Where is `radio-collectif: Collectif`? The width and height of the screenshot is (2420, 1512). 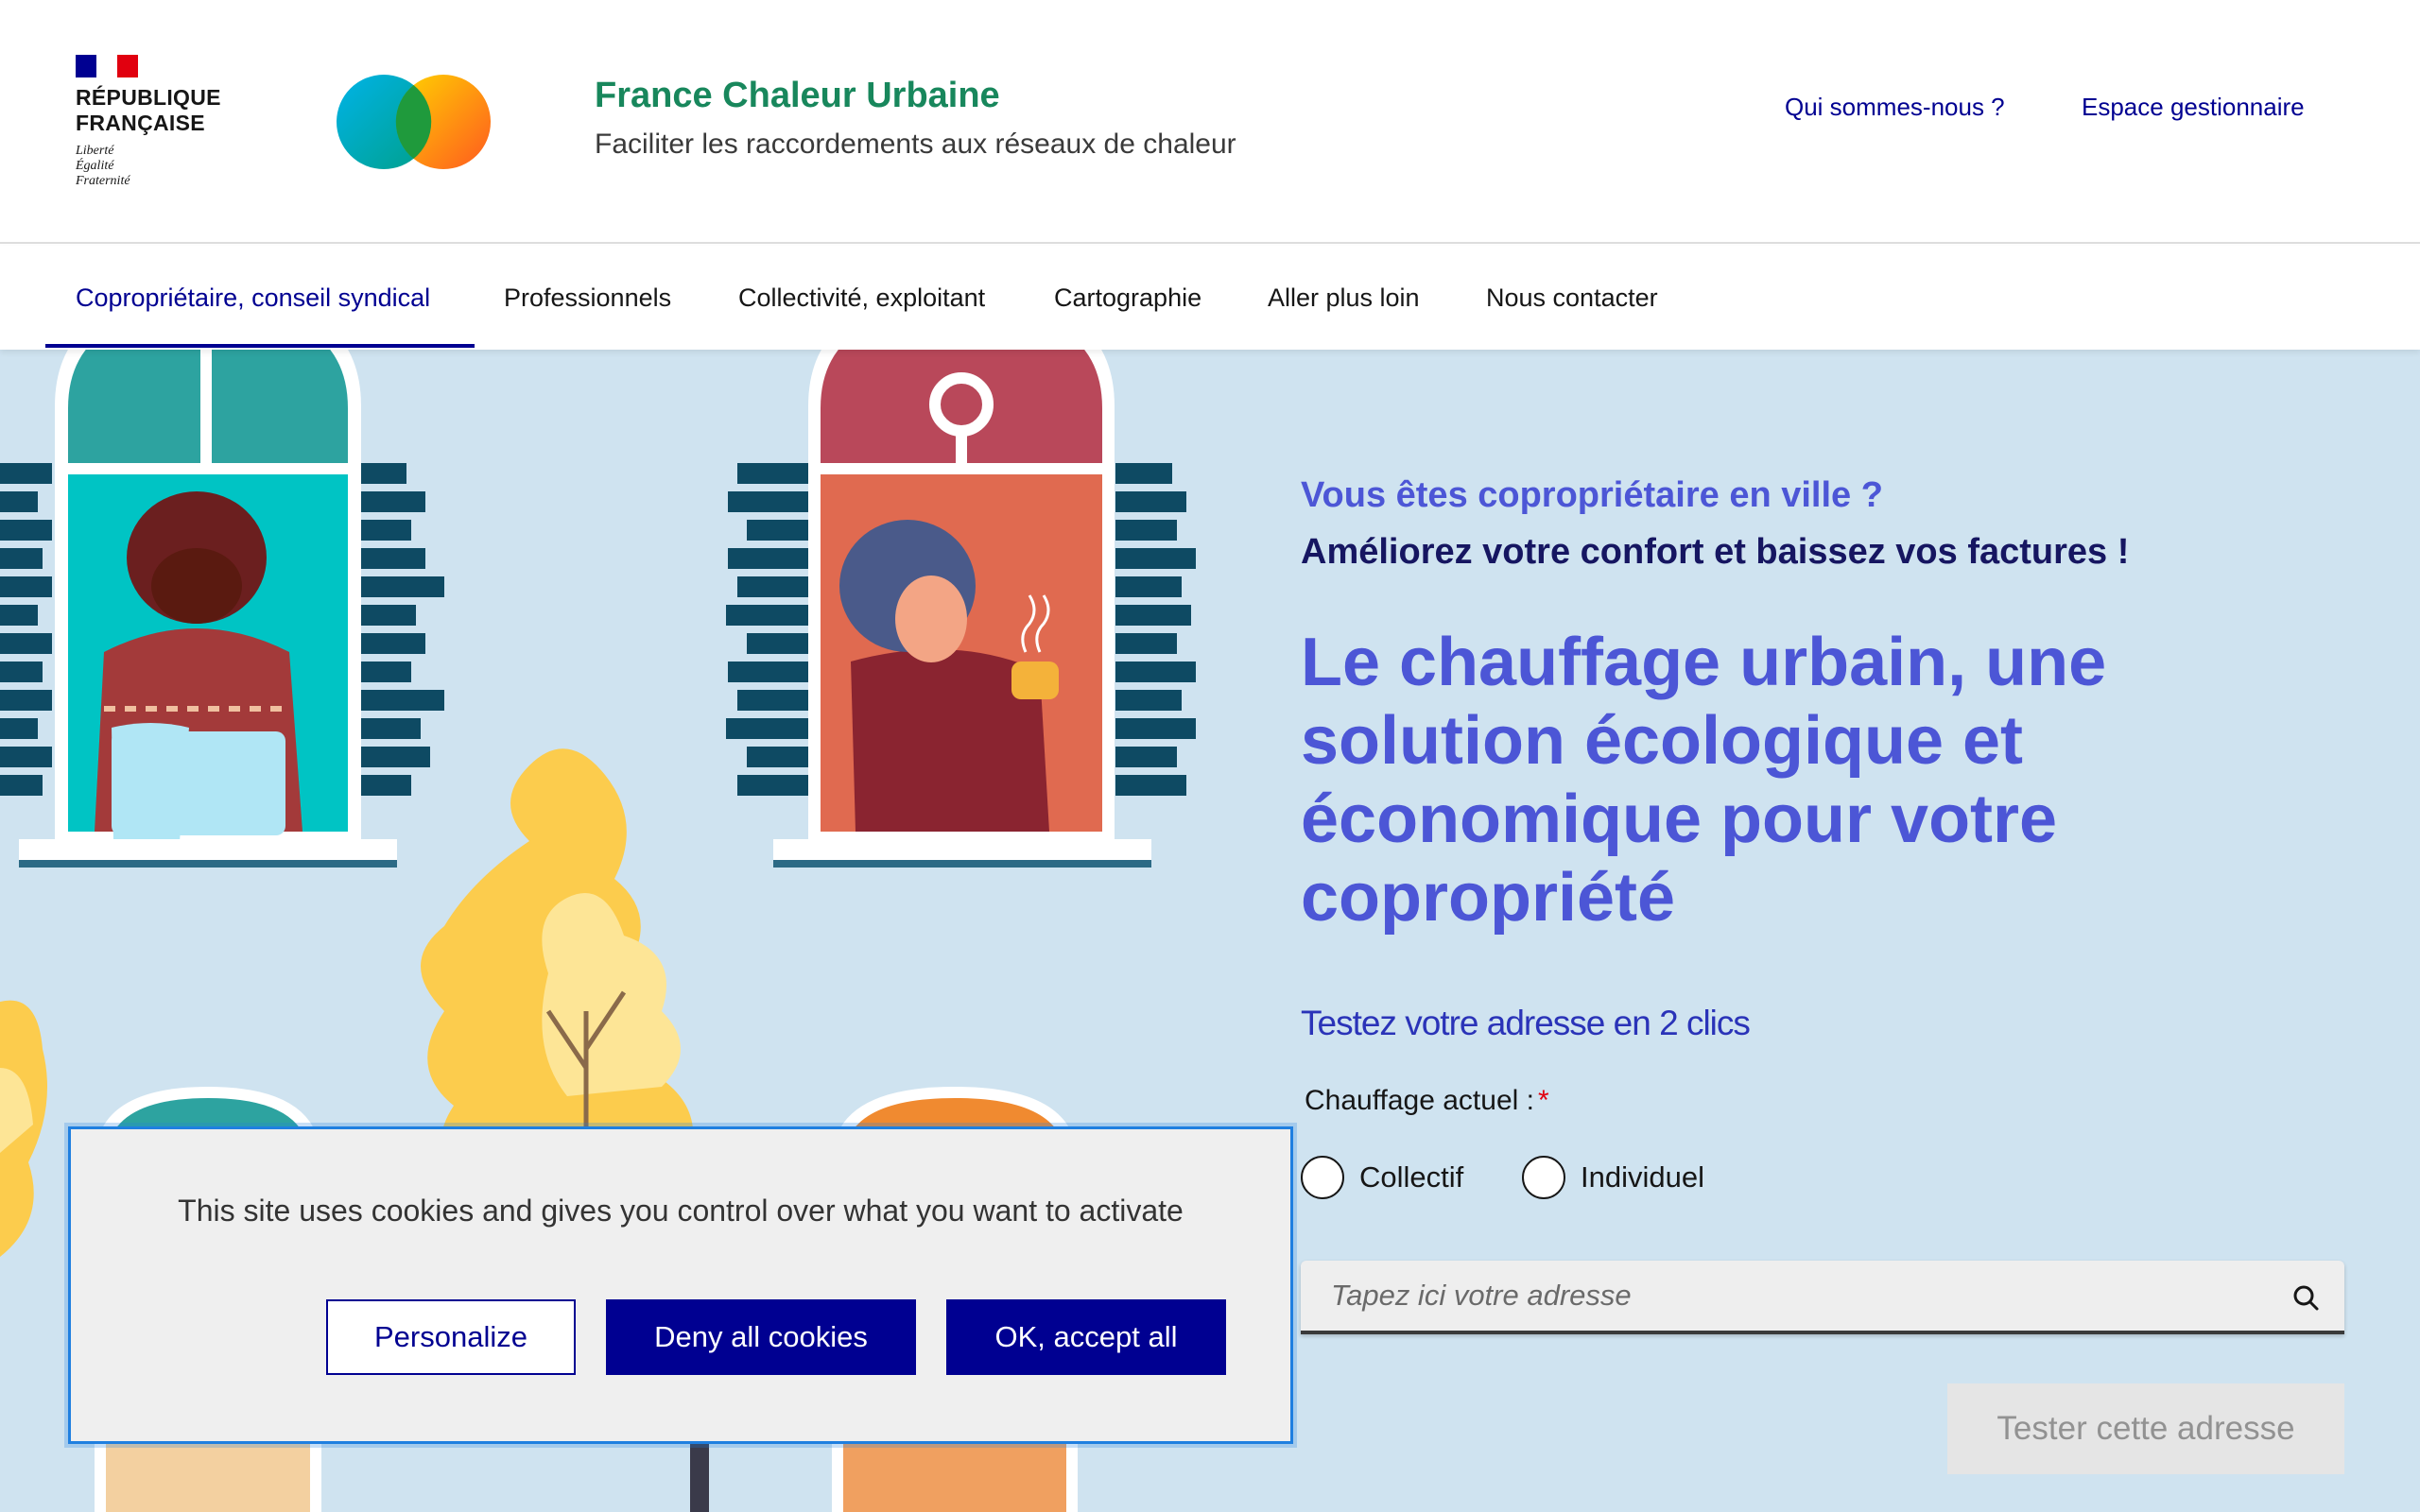 radio-collectif: Collectif is located at coordinates (1382, 1177).